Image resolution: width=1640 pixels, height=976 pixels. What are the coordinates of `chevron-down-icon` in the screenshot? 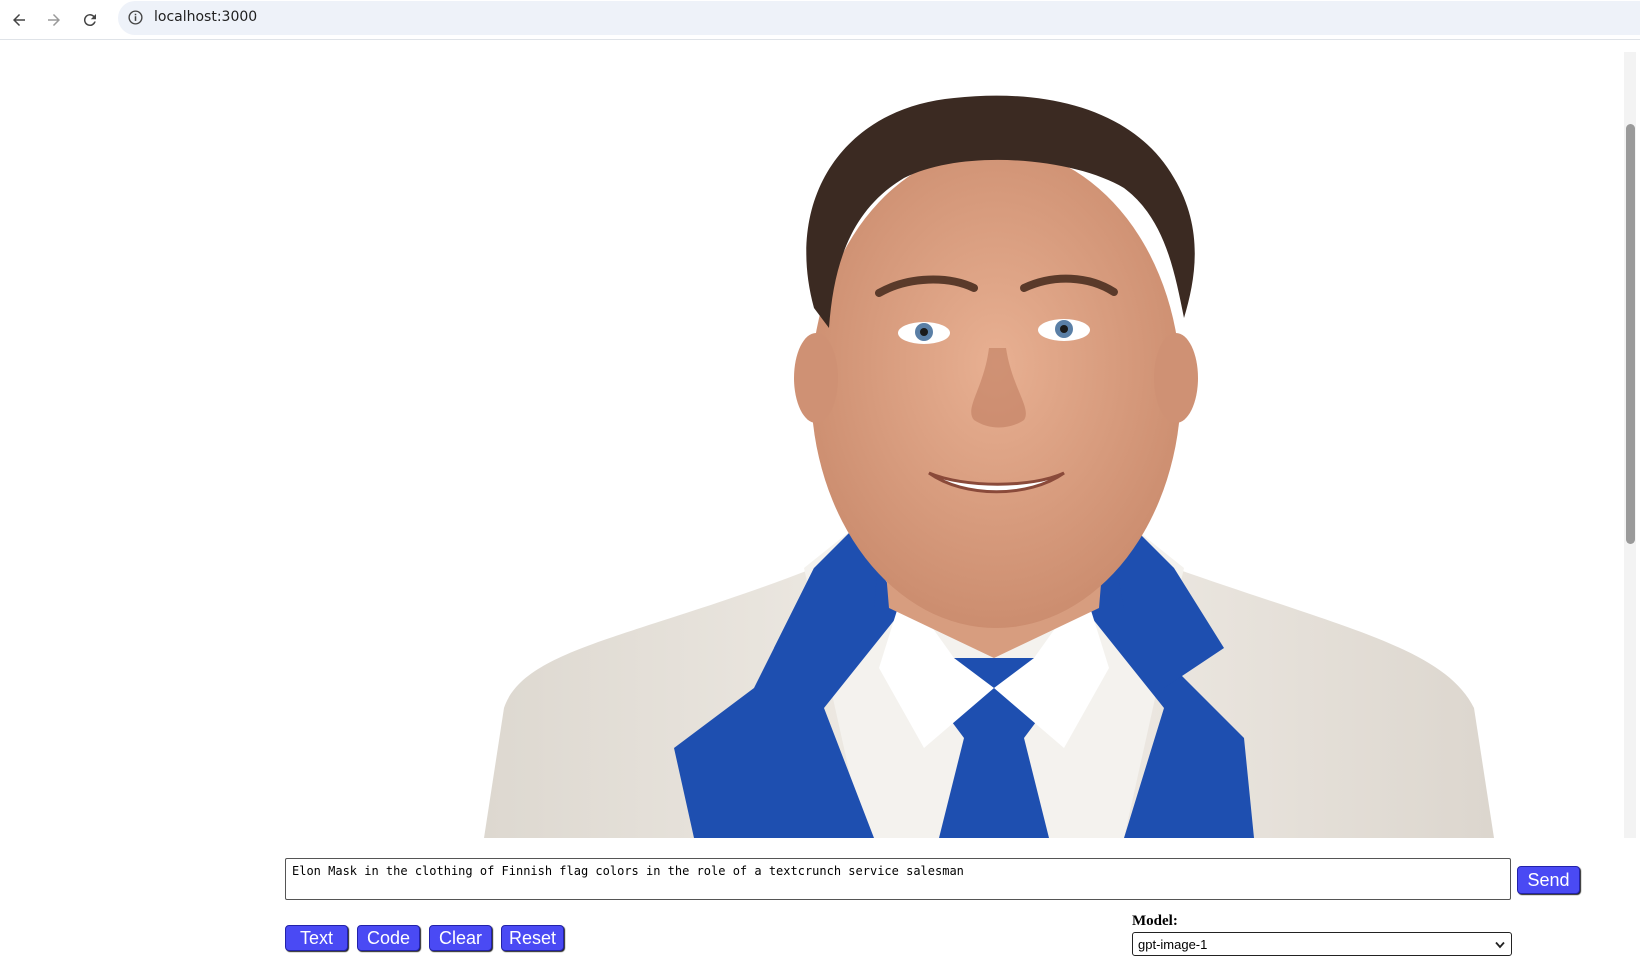 It's located at (1500, 945).